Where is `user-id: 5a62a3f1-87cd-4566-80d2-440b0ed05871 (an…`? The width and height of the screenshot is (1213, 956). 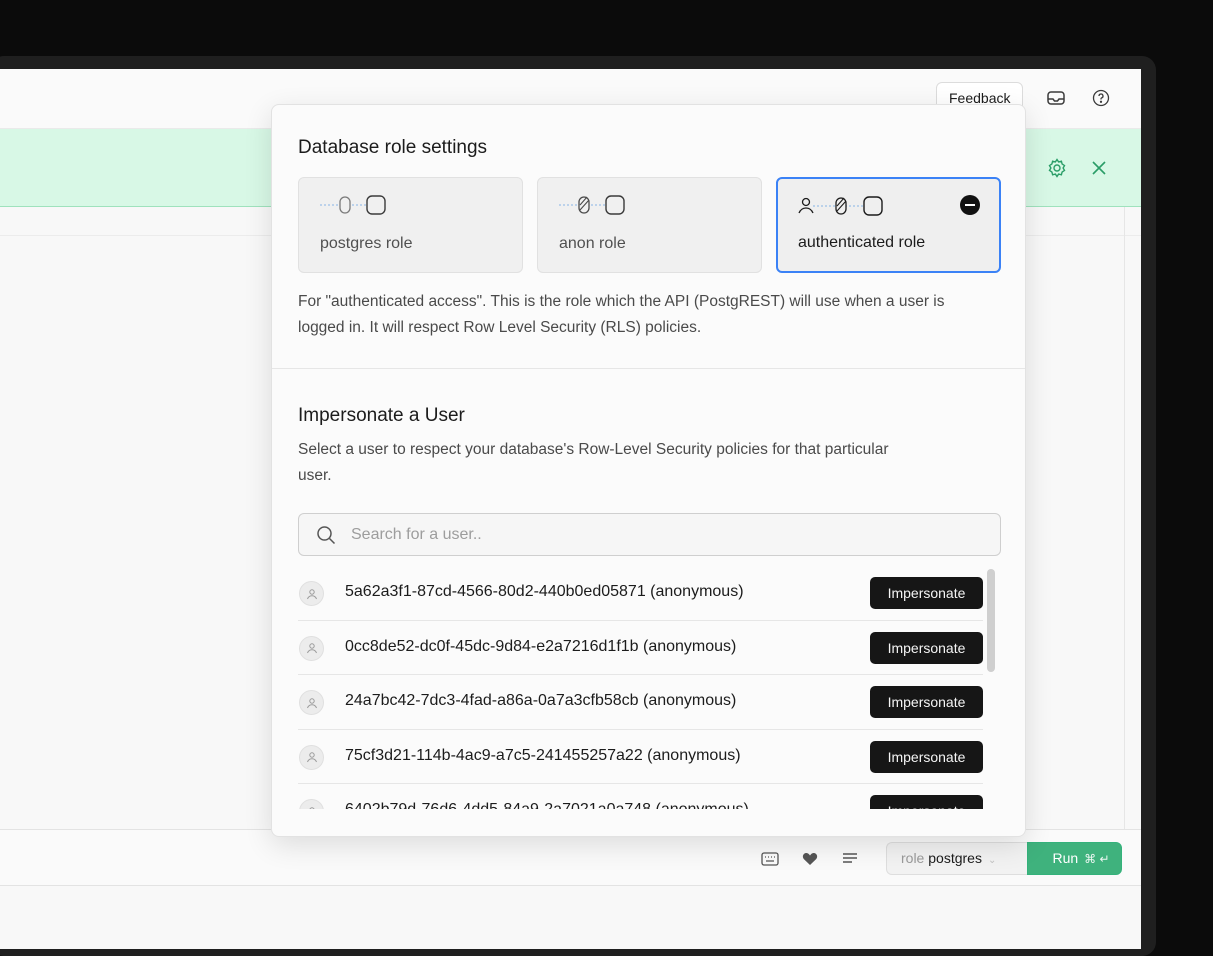
user-id: 5a62a3f1-87cd-4566-80d2-440b0ed05871 (an… is located at coordinates (544, 591).